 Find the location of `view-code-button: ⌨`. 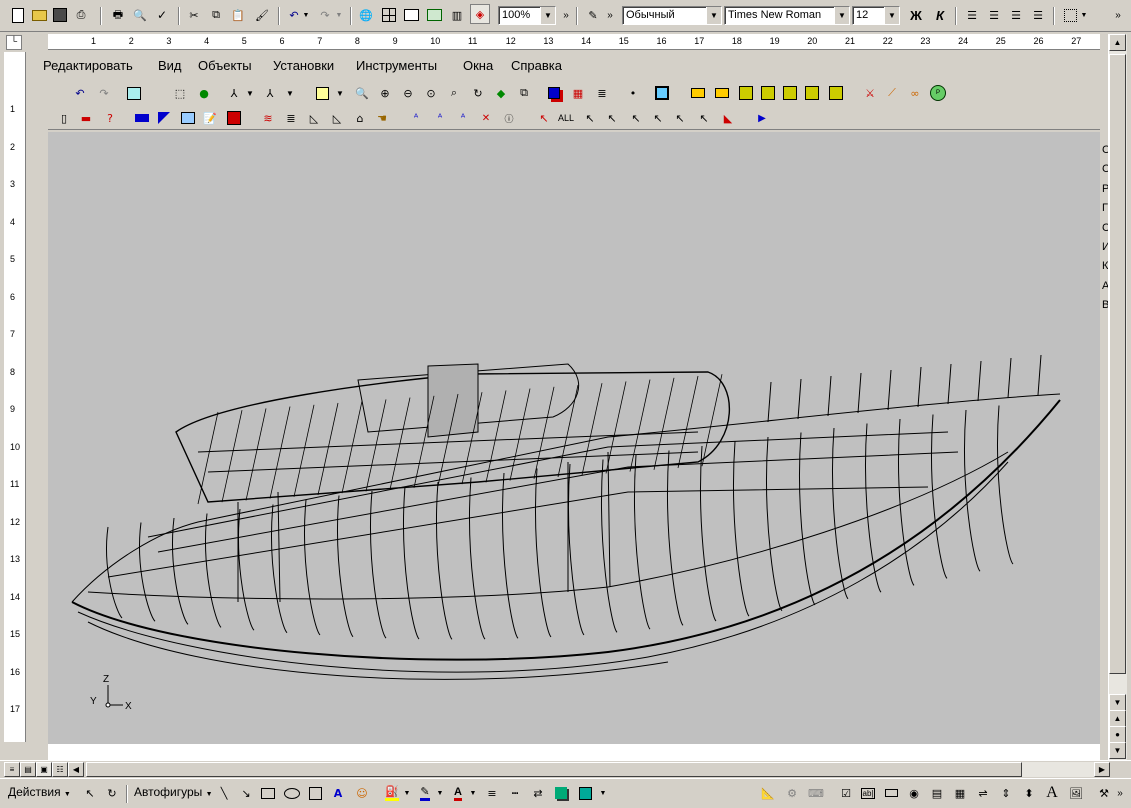

view-code-button: ⌨ is located at coordinates (816, 793).